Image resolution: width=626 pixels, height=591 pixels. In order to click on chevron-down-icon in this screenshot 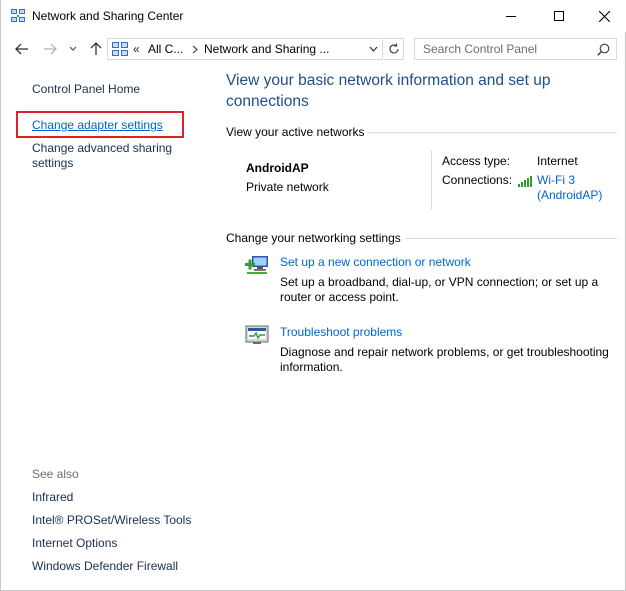, I will do `click(373, 49)`.